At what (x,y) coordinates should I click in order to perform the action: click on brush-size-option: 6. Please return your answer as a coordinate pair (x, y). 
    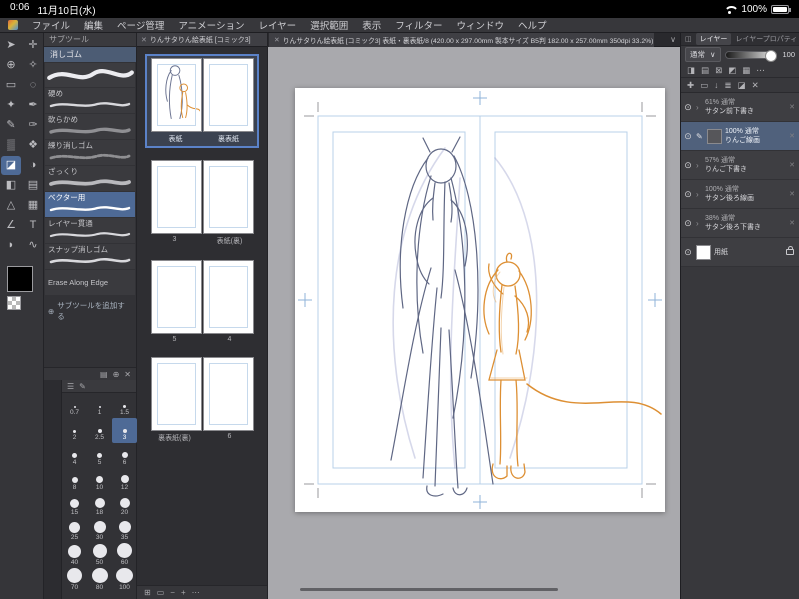
    Looking at the image, I should click on (124, 455).